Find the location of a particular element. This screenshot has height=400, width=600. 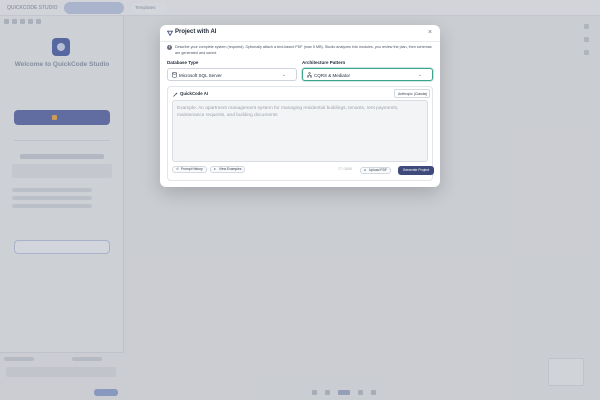

architecture-pattern-value: CQRS & Mediator is located at coordinates (332, 75).